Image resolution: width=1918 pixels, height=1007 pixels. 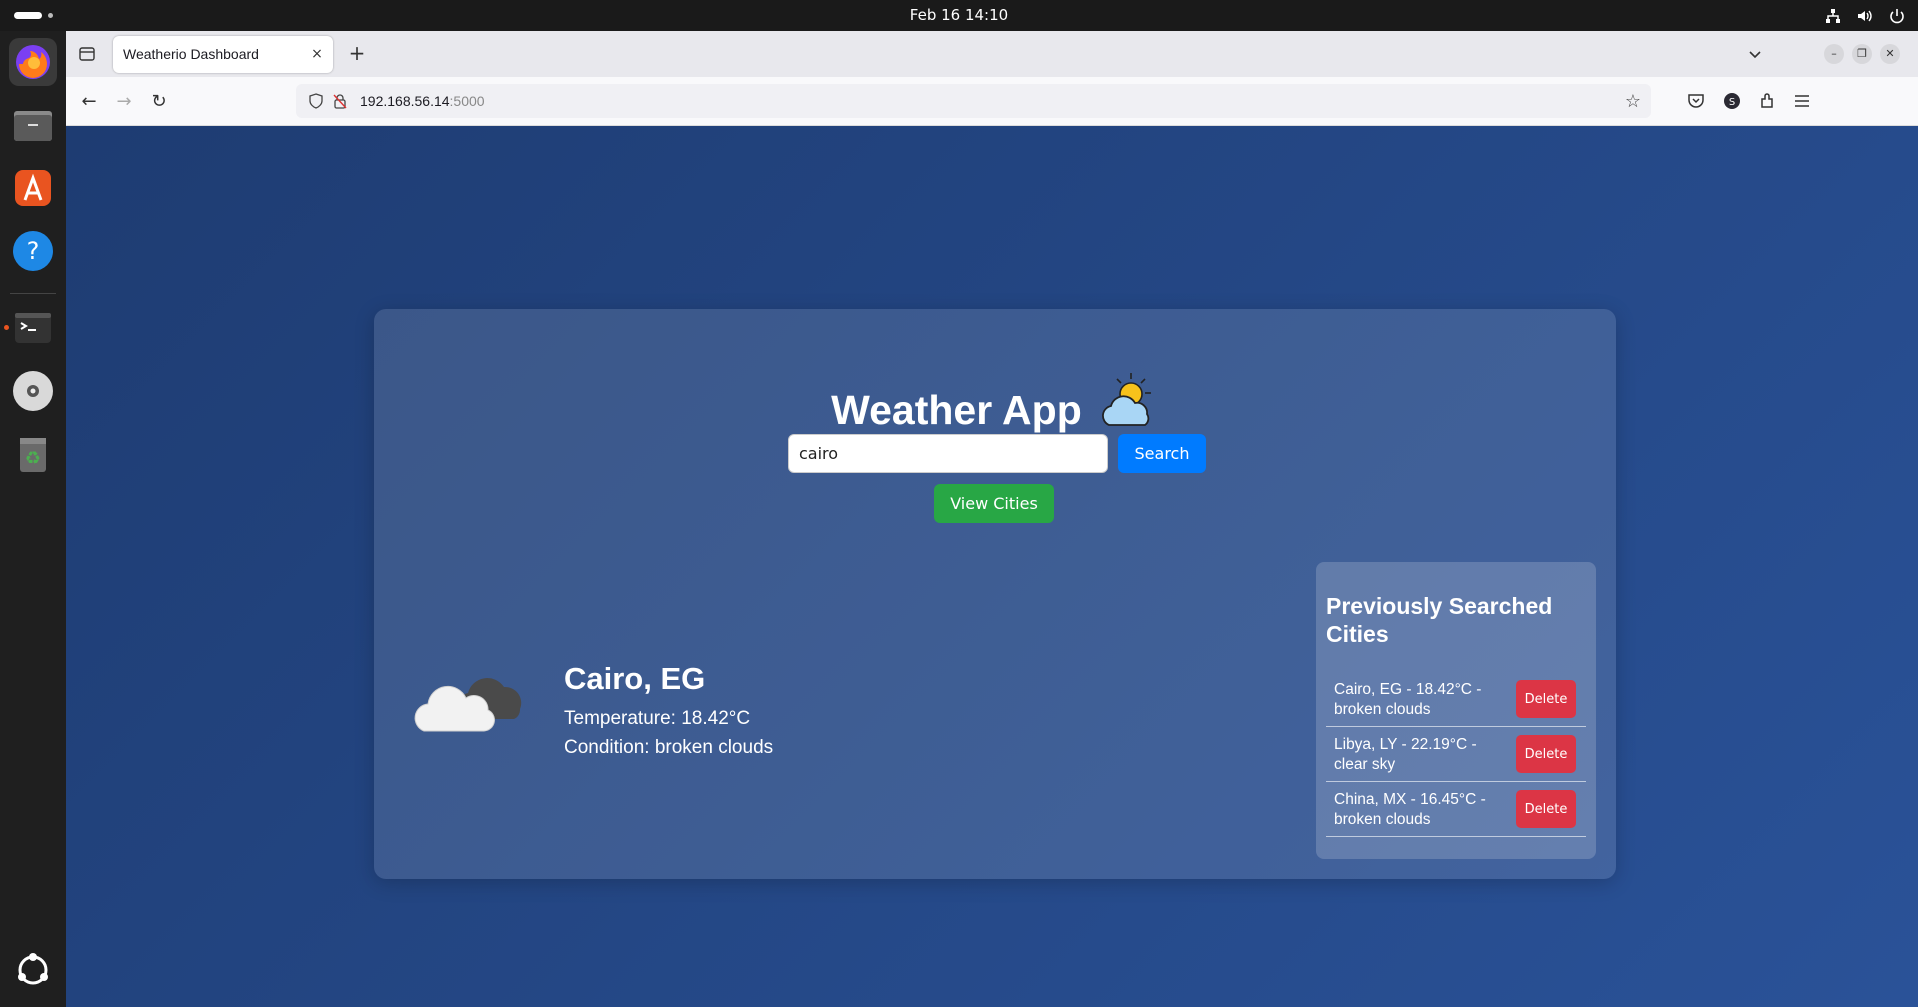 I want to click on tab-title: Weatherio Dashboard, so click(x=191, y=54).